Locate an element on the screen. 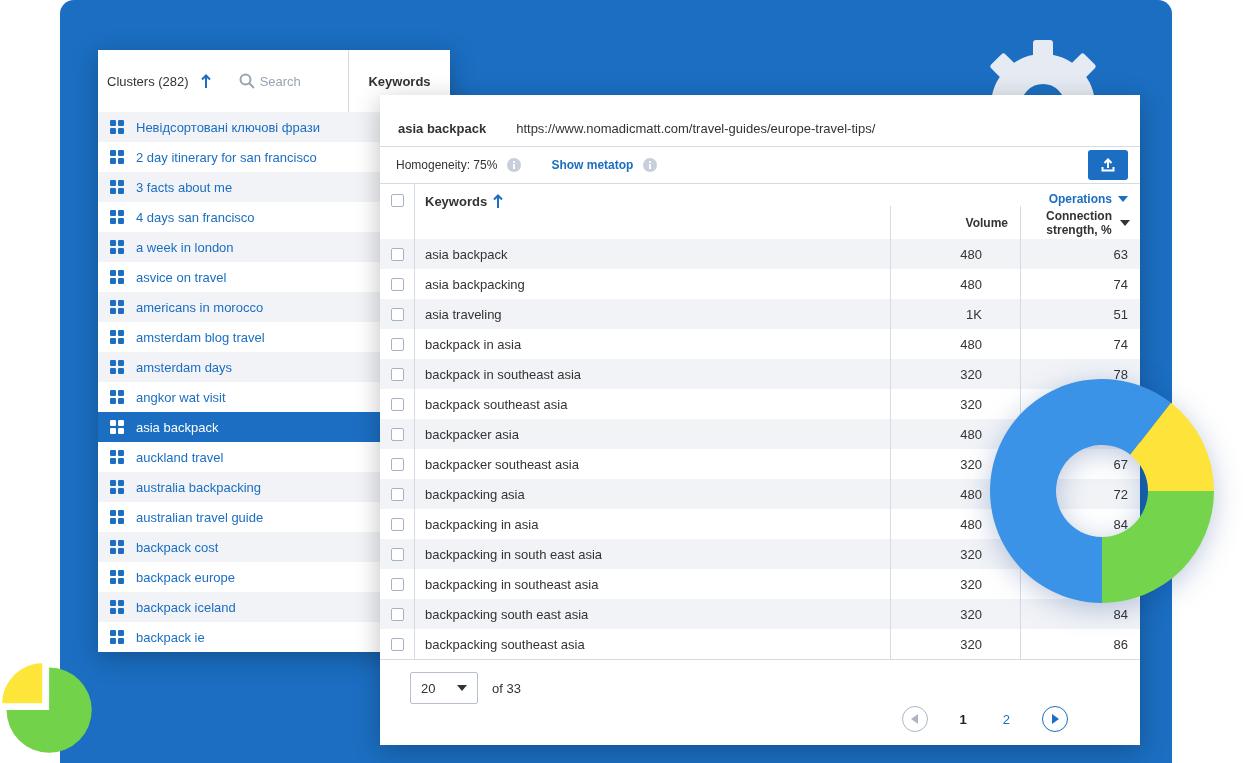 Image resolution: width=1252 pixels, height=763 pixels. cluster-item: Невідсортовані ключові фрази is located at coordinates (239, 127).